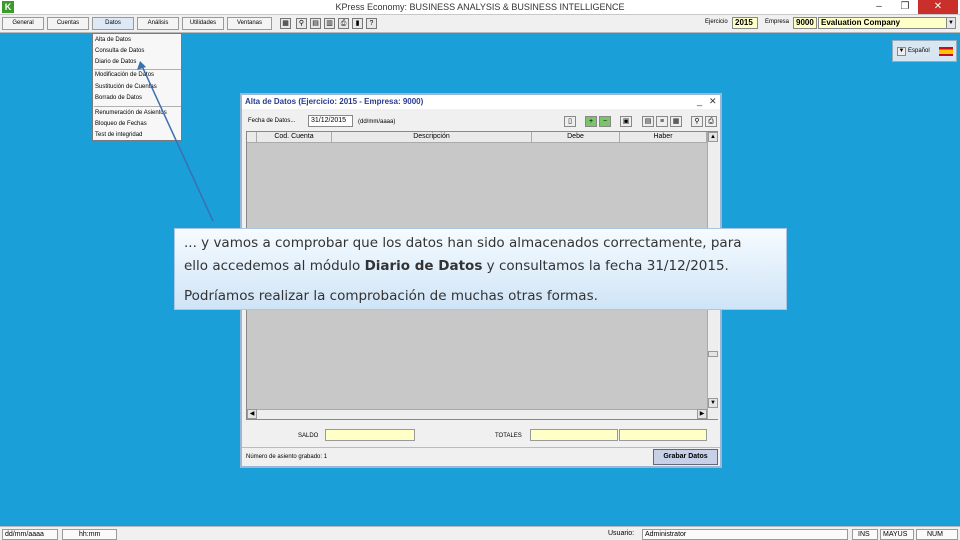 The image size is (960, 540). I want to click on num-indicator: NUM, so click(937, 534).